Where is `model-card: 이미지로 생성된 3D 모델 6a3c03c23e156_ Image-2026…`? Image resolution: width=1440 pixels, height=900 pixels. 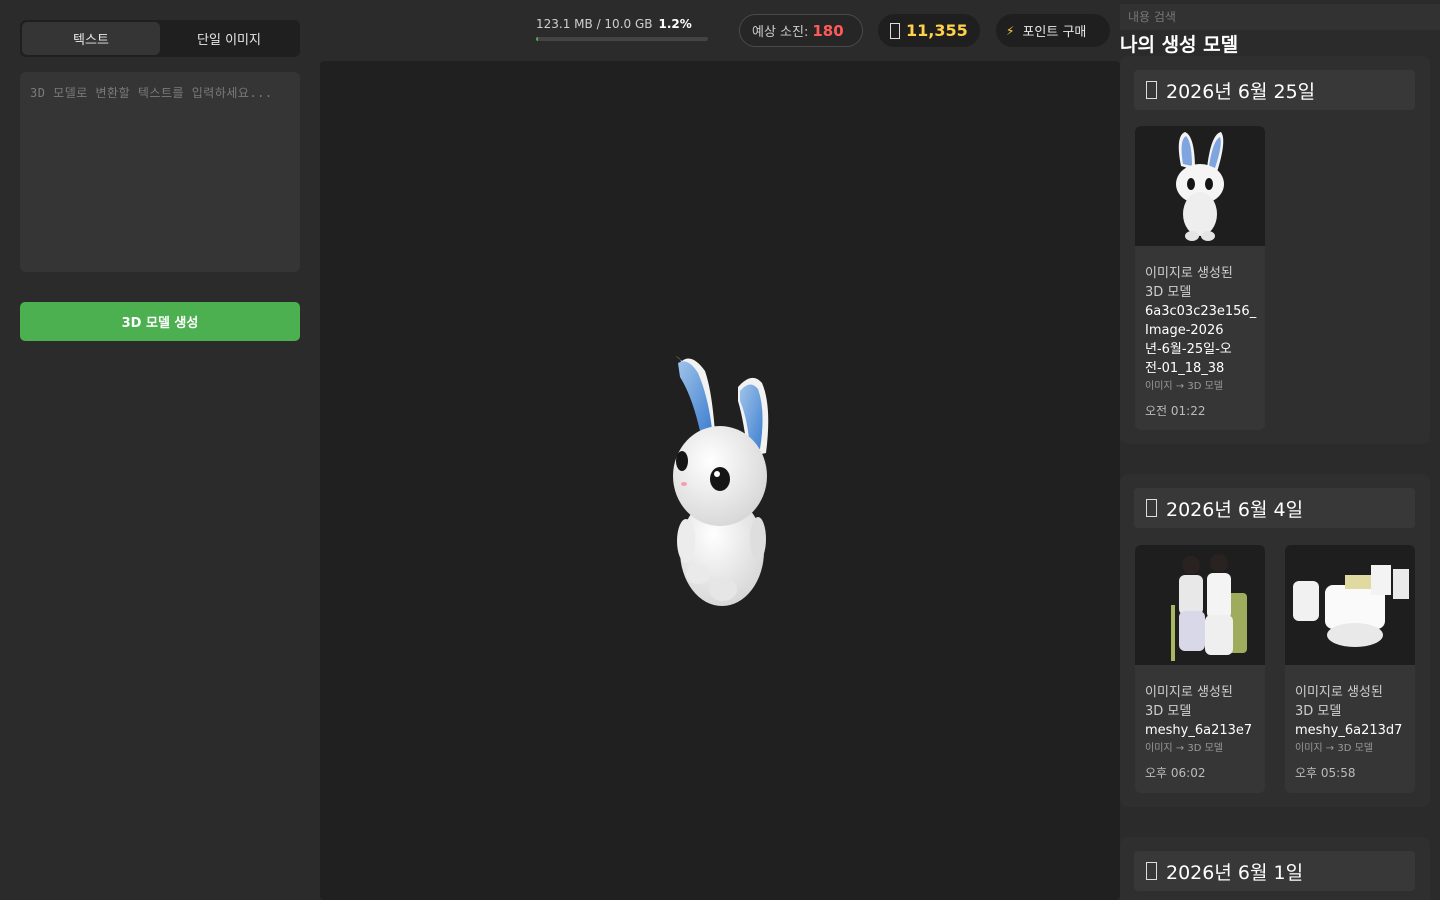 model-card: 이미지로 생성된 3D 모델 6a3c03c23e156_ Image-2026… is located at coordinates (1200, 278).